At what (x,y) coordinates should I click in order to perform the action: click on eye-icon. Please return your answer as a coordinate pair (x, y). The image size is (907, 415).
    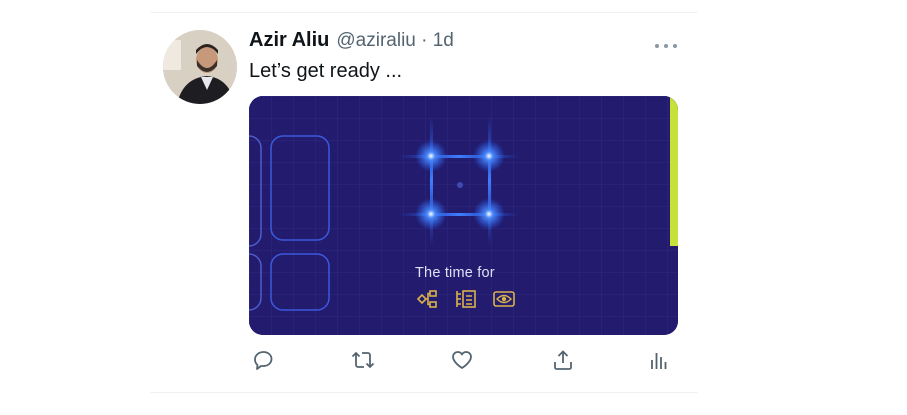
    Looking at the image, I should click on (504, 299).